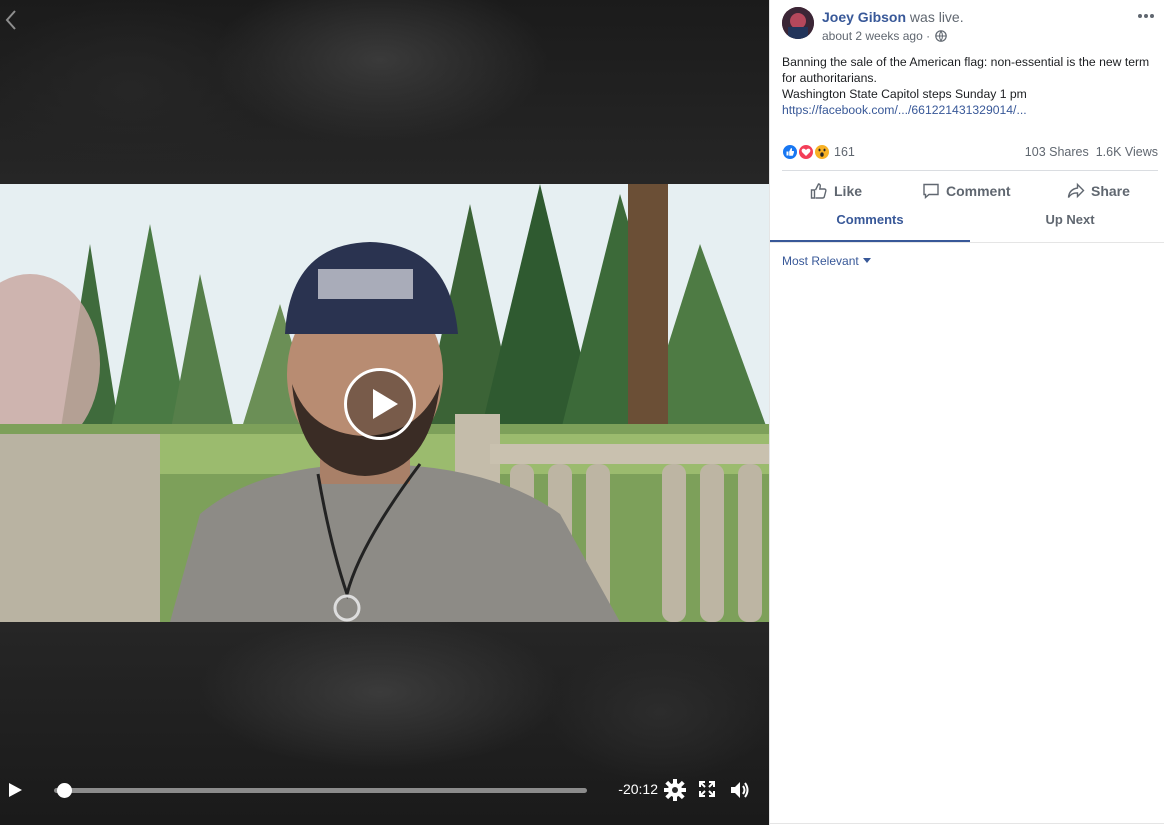 This screenshot has height=825, width=1164. I want to click on video-controls-bar: -20:12, so click(384, 790).